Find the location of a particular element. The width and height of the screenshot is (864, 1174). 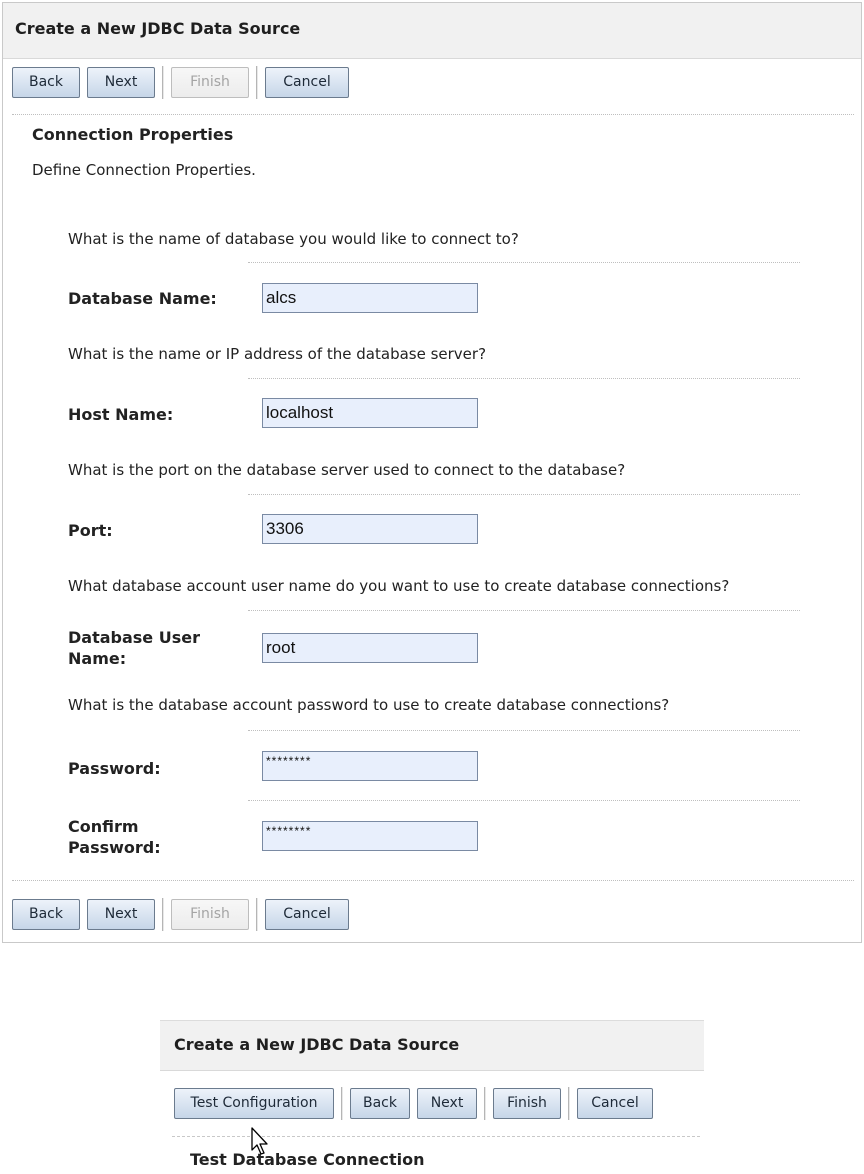

top-toolbar: Back Next Finish Cancel is located at coordinates (184, 82).